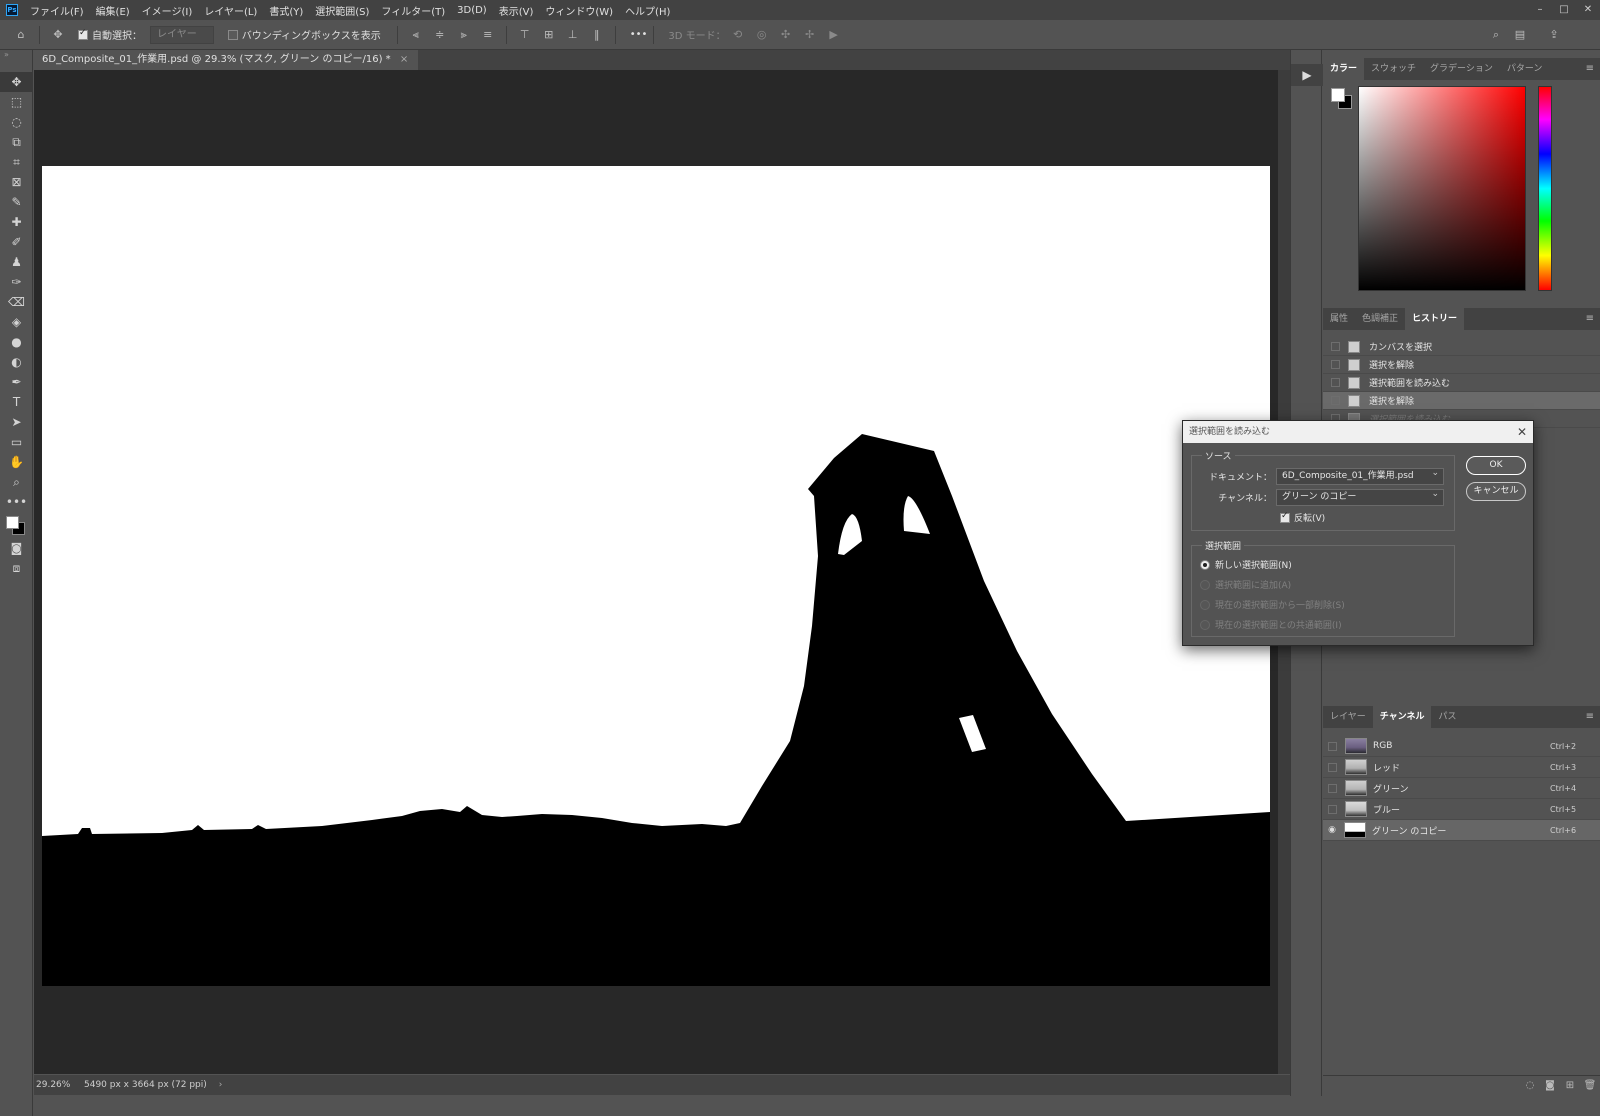 The image size is (1600, 1116). Describe the element at coordinates (1307, 75) in the screenshot. I see `actions-play-icon: ▶` at that location.